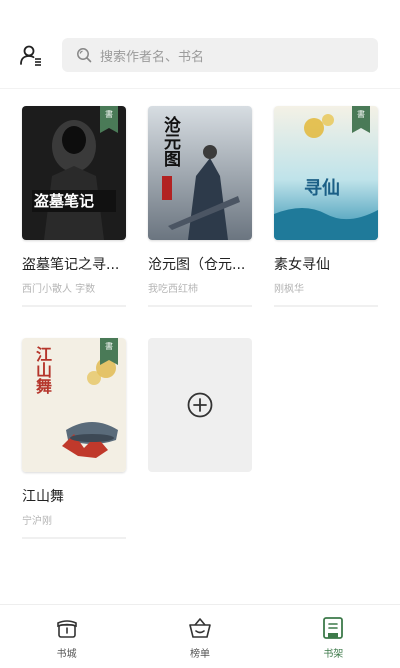  I want to click on book-cover: 寻仙 書, so click(326, 173).